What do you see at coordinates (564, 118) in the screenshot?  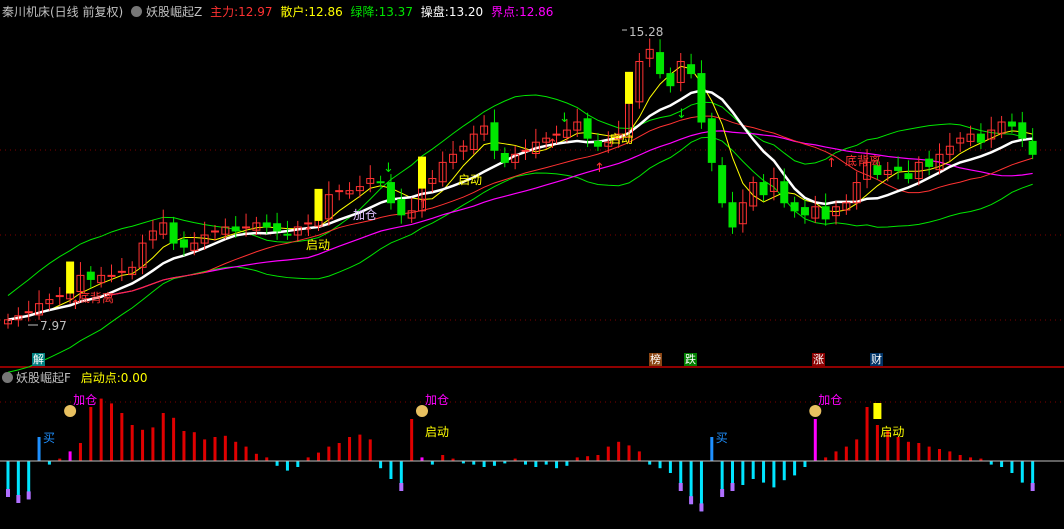 I see `sell-arrow-icon: ↓` at bounding box center [564, 118].